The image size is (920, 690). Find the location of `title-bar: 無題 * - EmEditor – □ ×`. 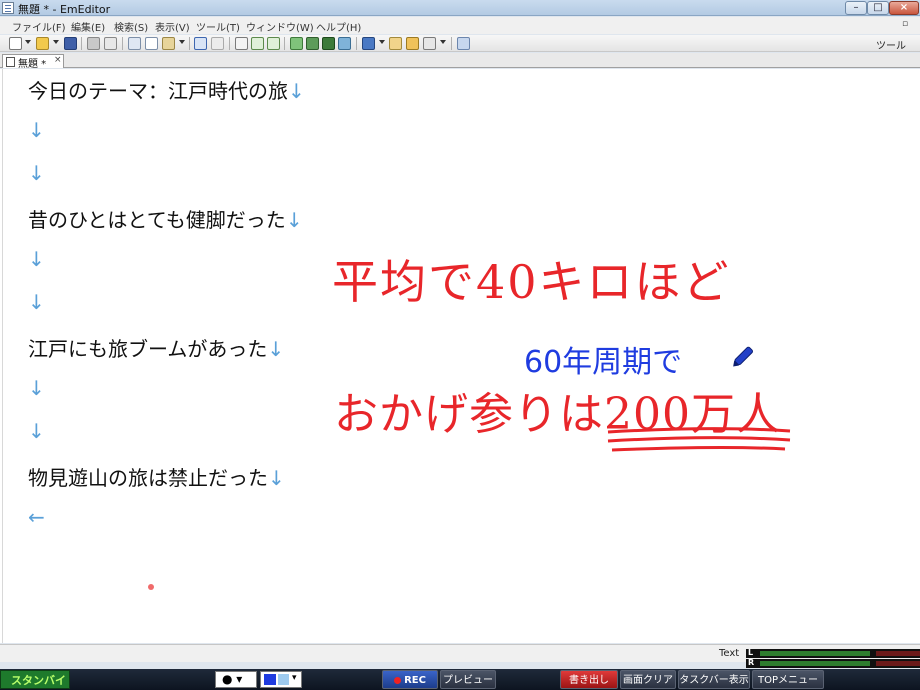

title-bar: 無題 * - EmEditor – □ × is located at coordinates (460, 8).